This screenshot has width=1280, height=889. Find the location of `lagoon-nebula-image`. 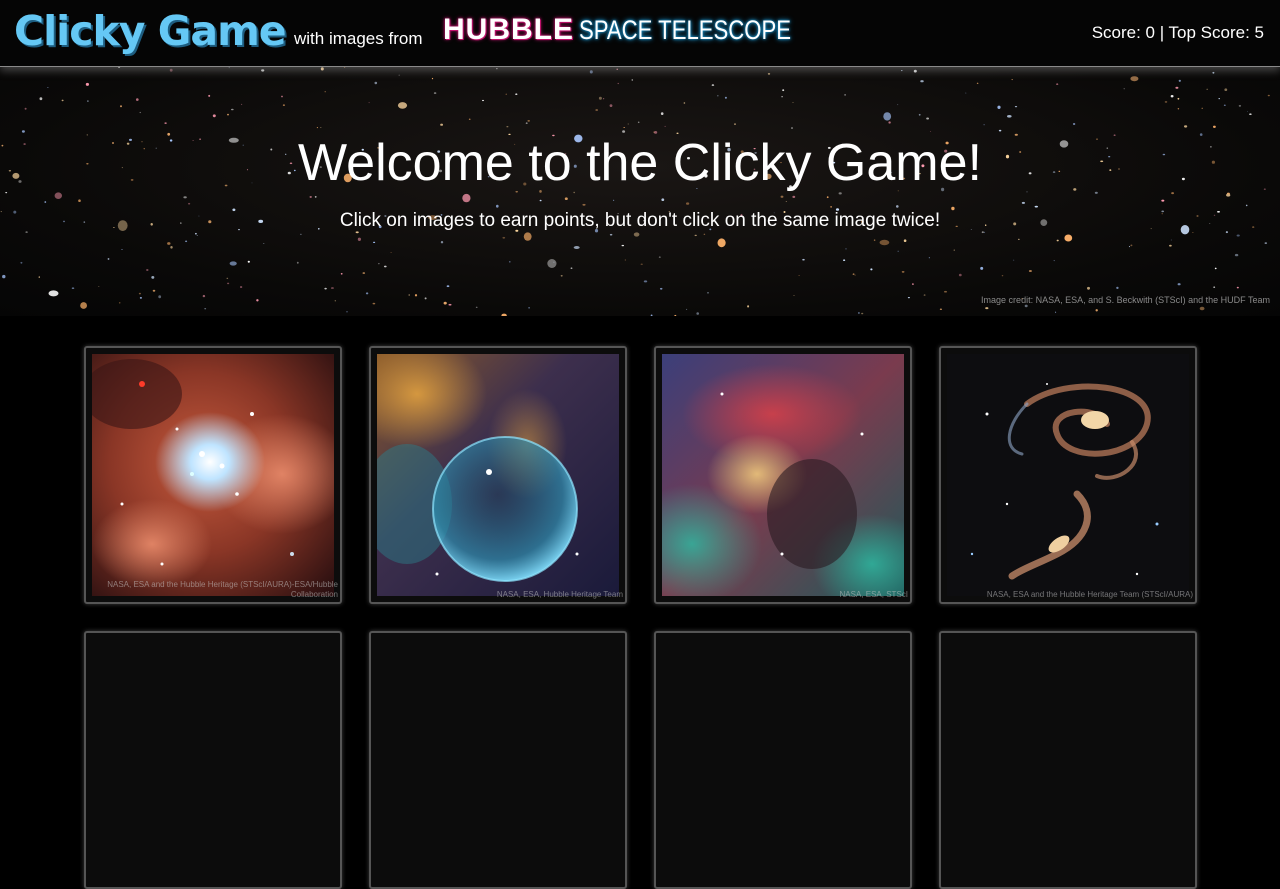

lagoon-nebula-image is located at coordinates (783, 475).